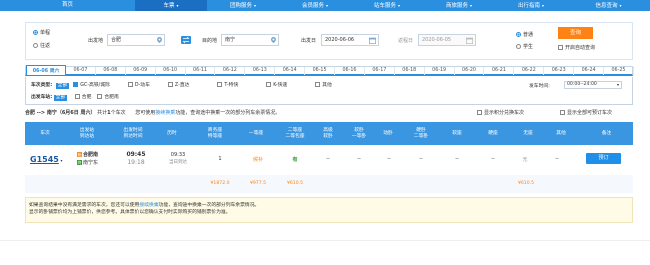 The width and height of the screenshot is (650, 265). Describe the element at coordinates (350, 40) in the screenshot. I see `depart-date-input: 2020-06-06` at that location.